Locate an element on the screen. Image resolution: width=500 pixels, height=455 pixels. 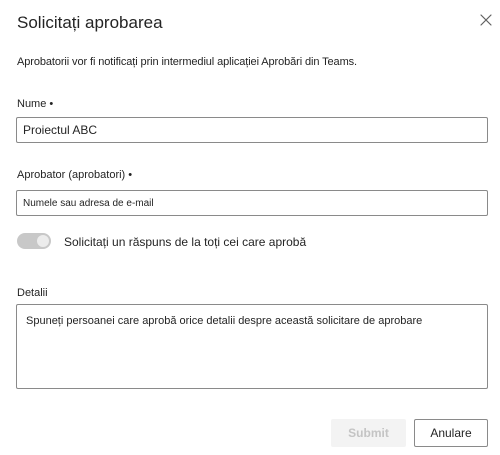
response-from-all-toggle is located at coordinates (34, 241).